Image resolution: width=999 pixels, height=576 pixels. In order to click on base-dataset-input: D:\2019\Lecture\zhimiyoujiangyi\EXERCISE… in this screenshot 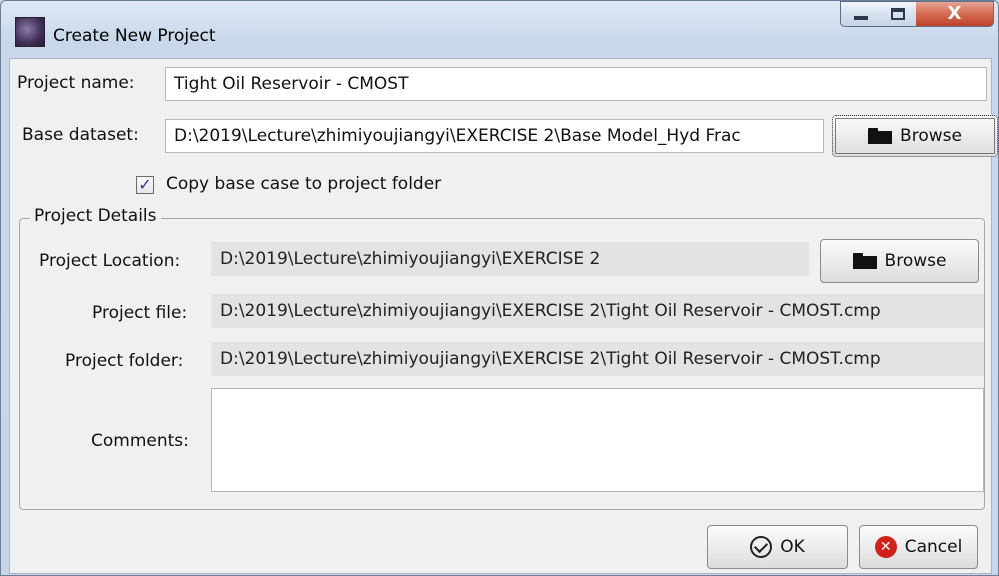, I will do `click(494, 136)`.